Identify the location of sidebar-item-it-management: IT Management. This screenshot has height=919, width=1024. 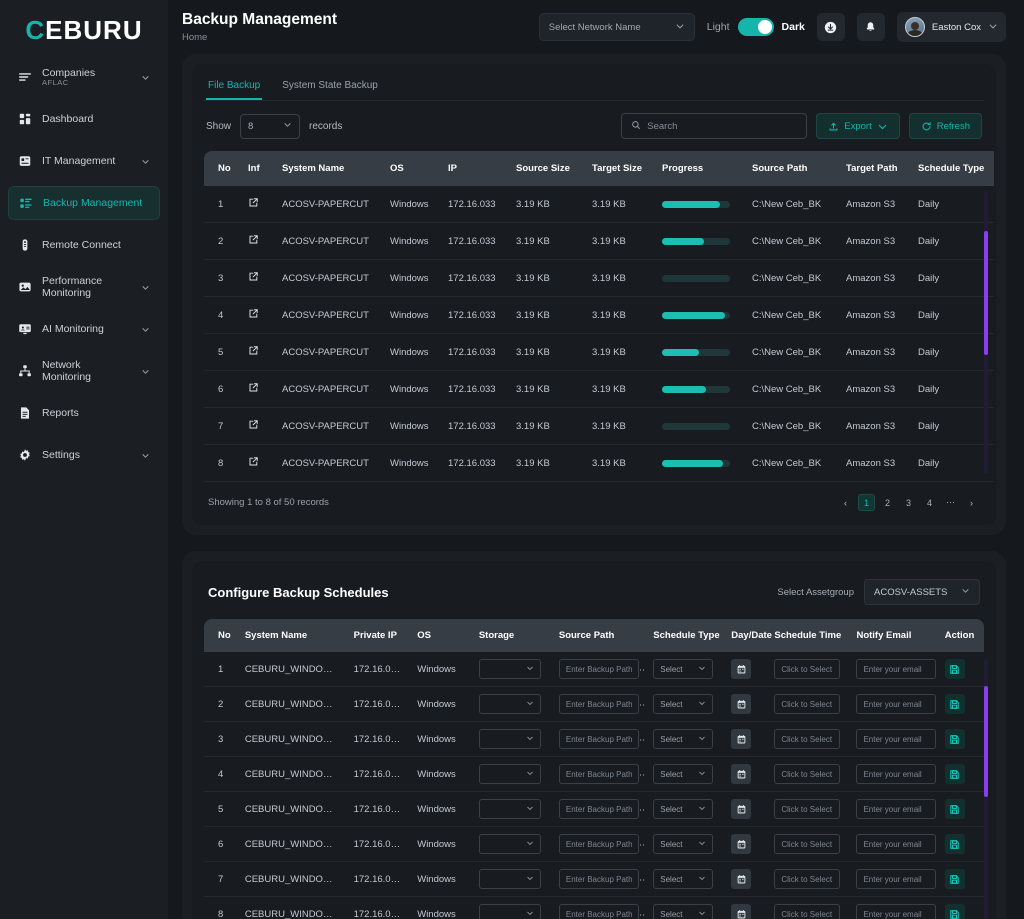
(84, 161).